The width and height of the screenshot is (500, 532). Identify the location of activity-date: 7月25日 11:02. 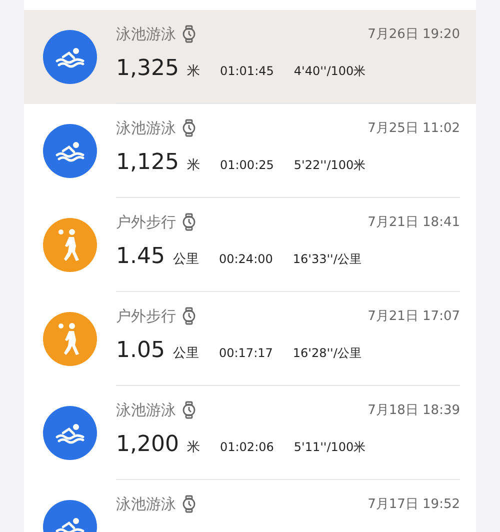
(414, 129).